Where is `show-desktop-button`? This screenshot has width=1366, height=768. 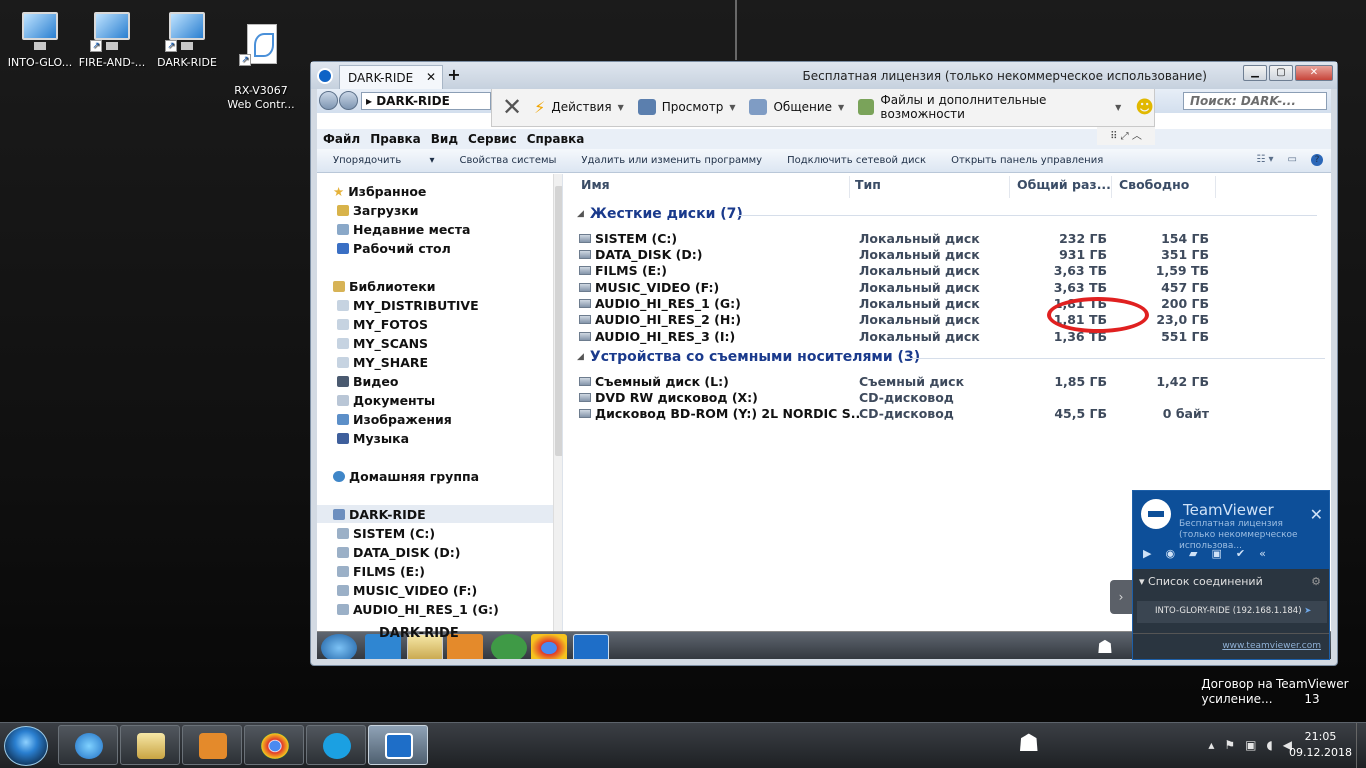 show-desktop-button is located at coordinates (1361, 745).